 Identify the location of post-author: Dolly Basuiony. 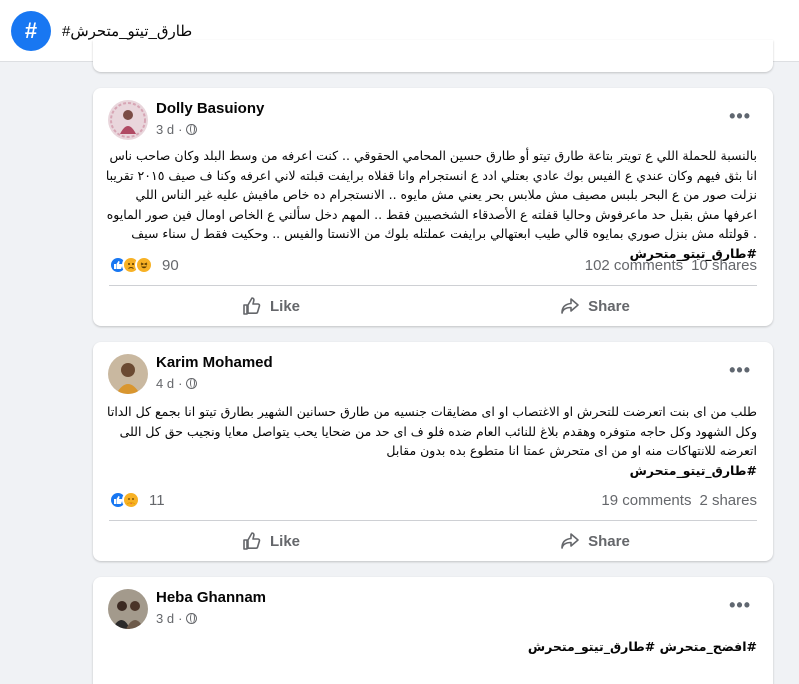
(210, 108).